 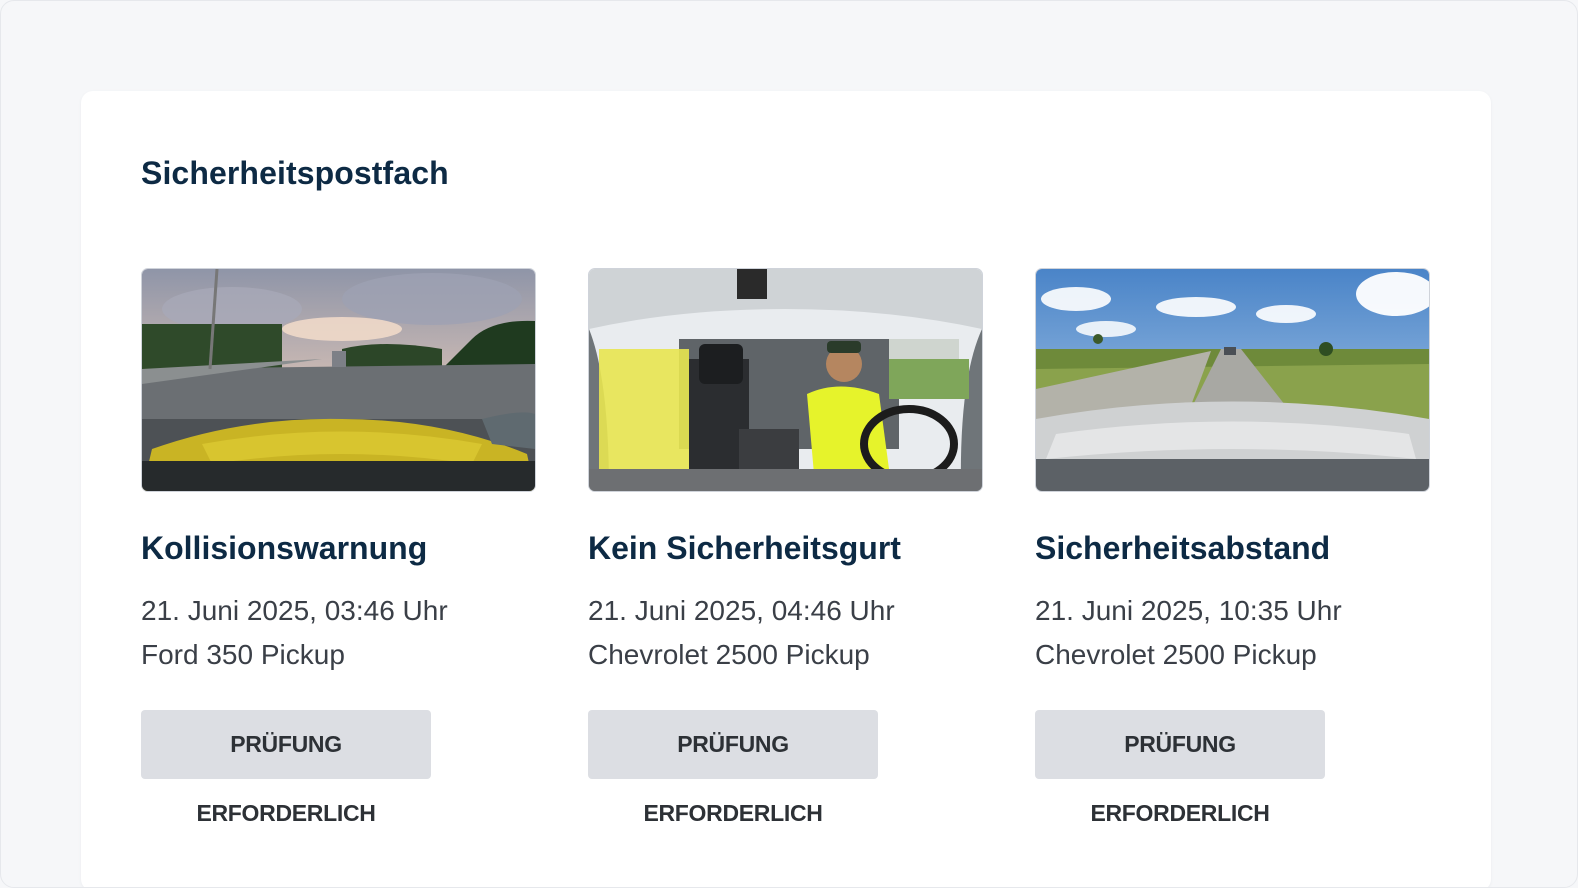 I want to click on event-title: Kollisionswarnung, so click(x=284, y=548).